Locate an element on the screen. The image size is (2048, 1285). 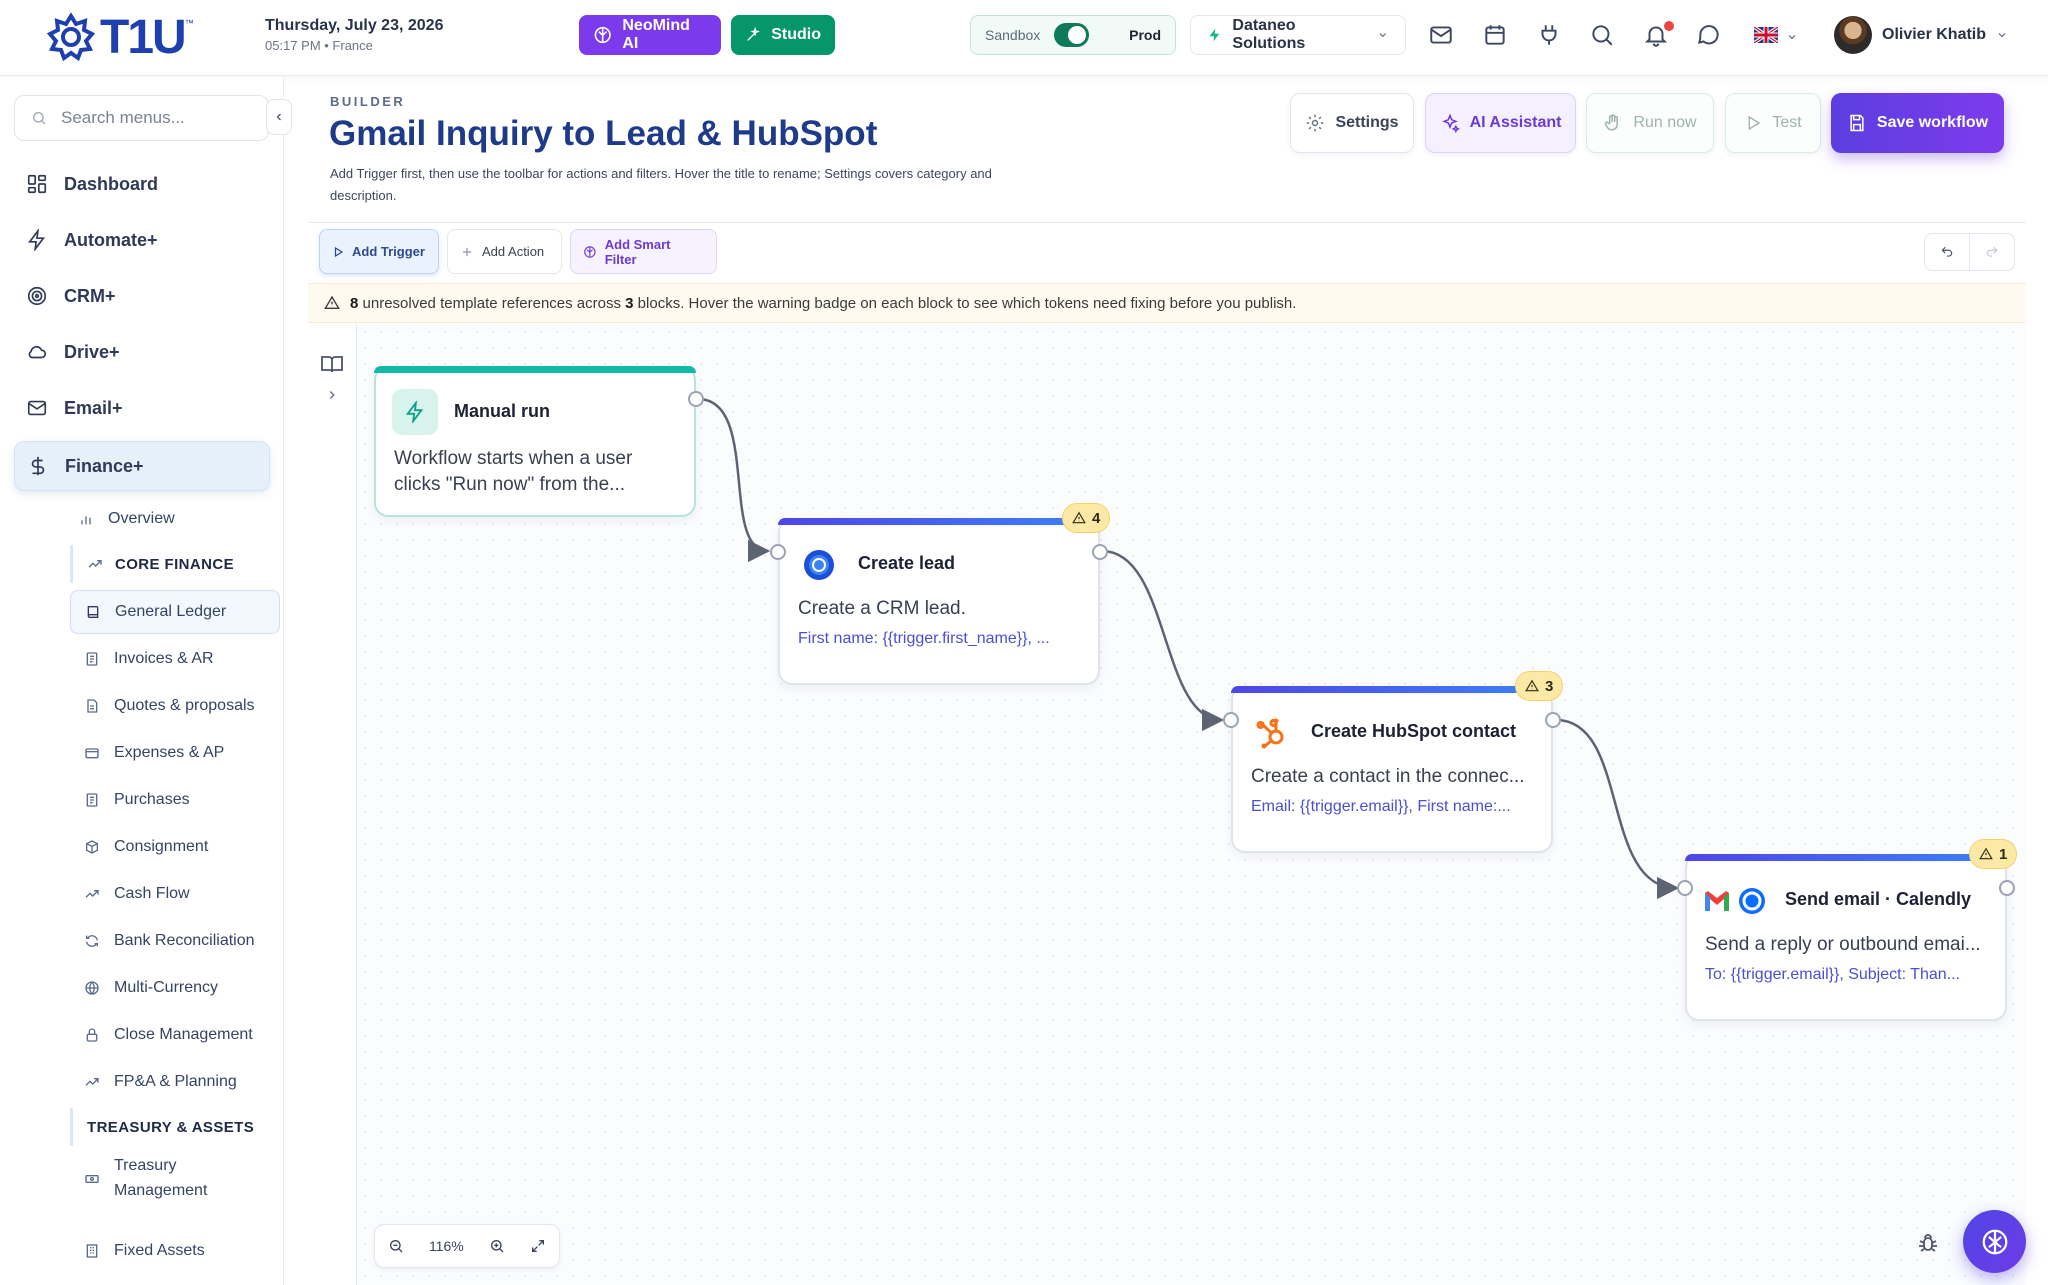
finance-overview: Overview is located at coordinates (126, 519).